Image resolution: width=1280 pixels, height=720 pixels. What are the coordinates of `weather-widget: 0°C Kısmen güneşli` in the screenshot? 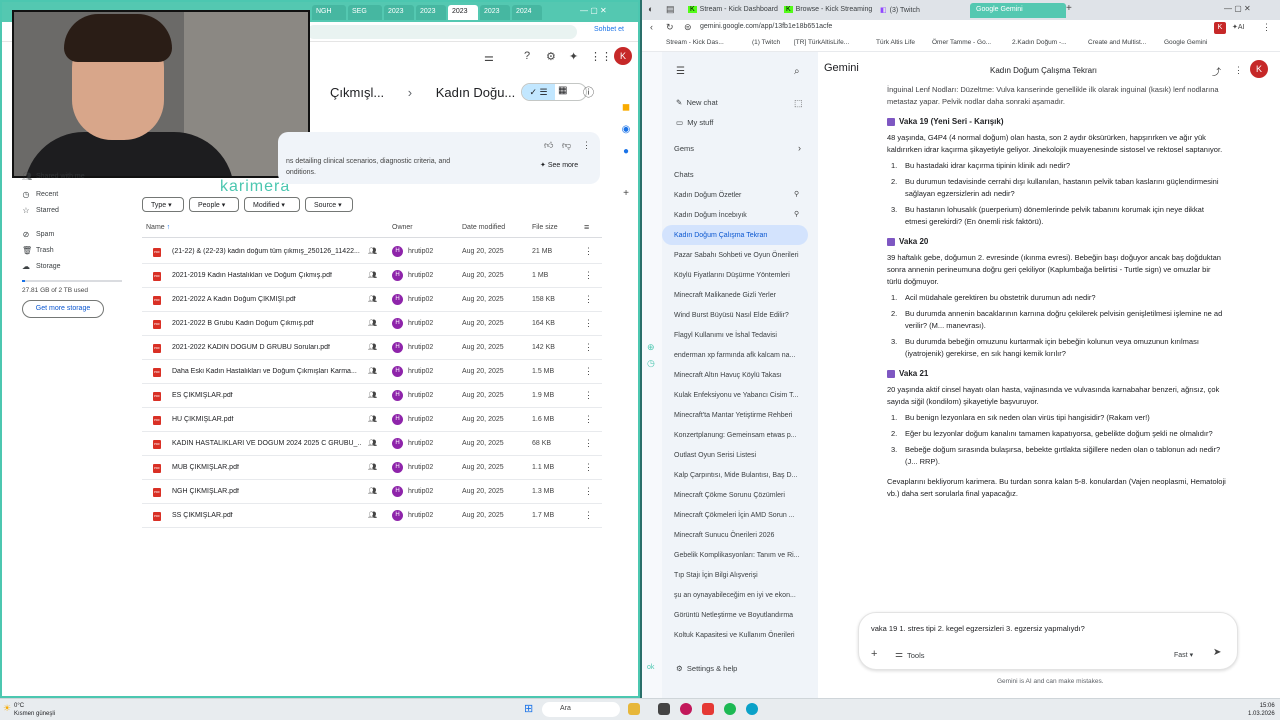 It's located at (34, 710).